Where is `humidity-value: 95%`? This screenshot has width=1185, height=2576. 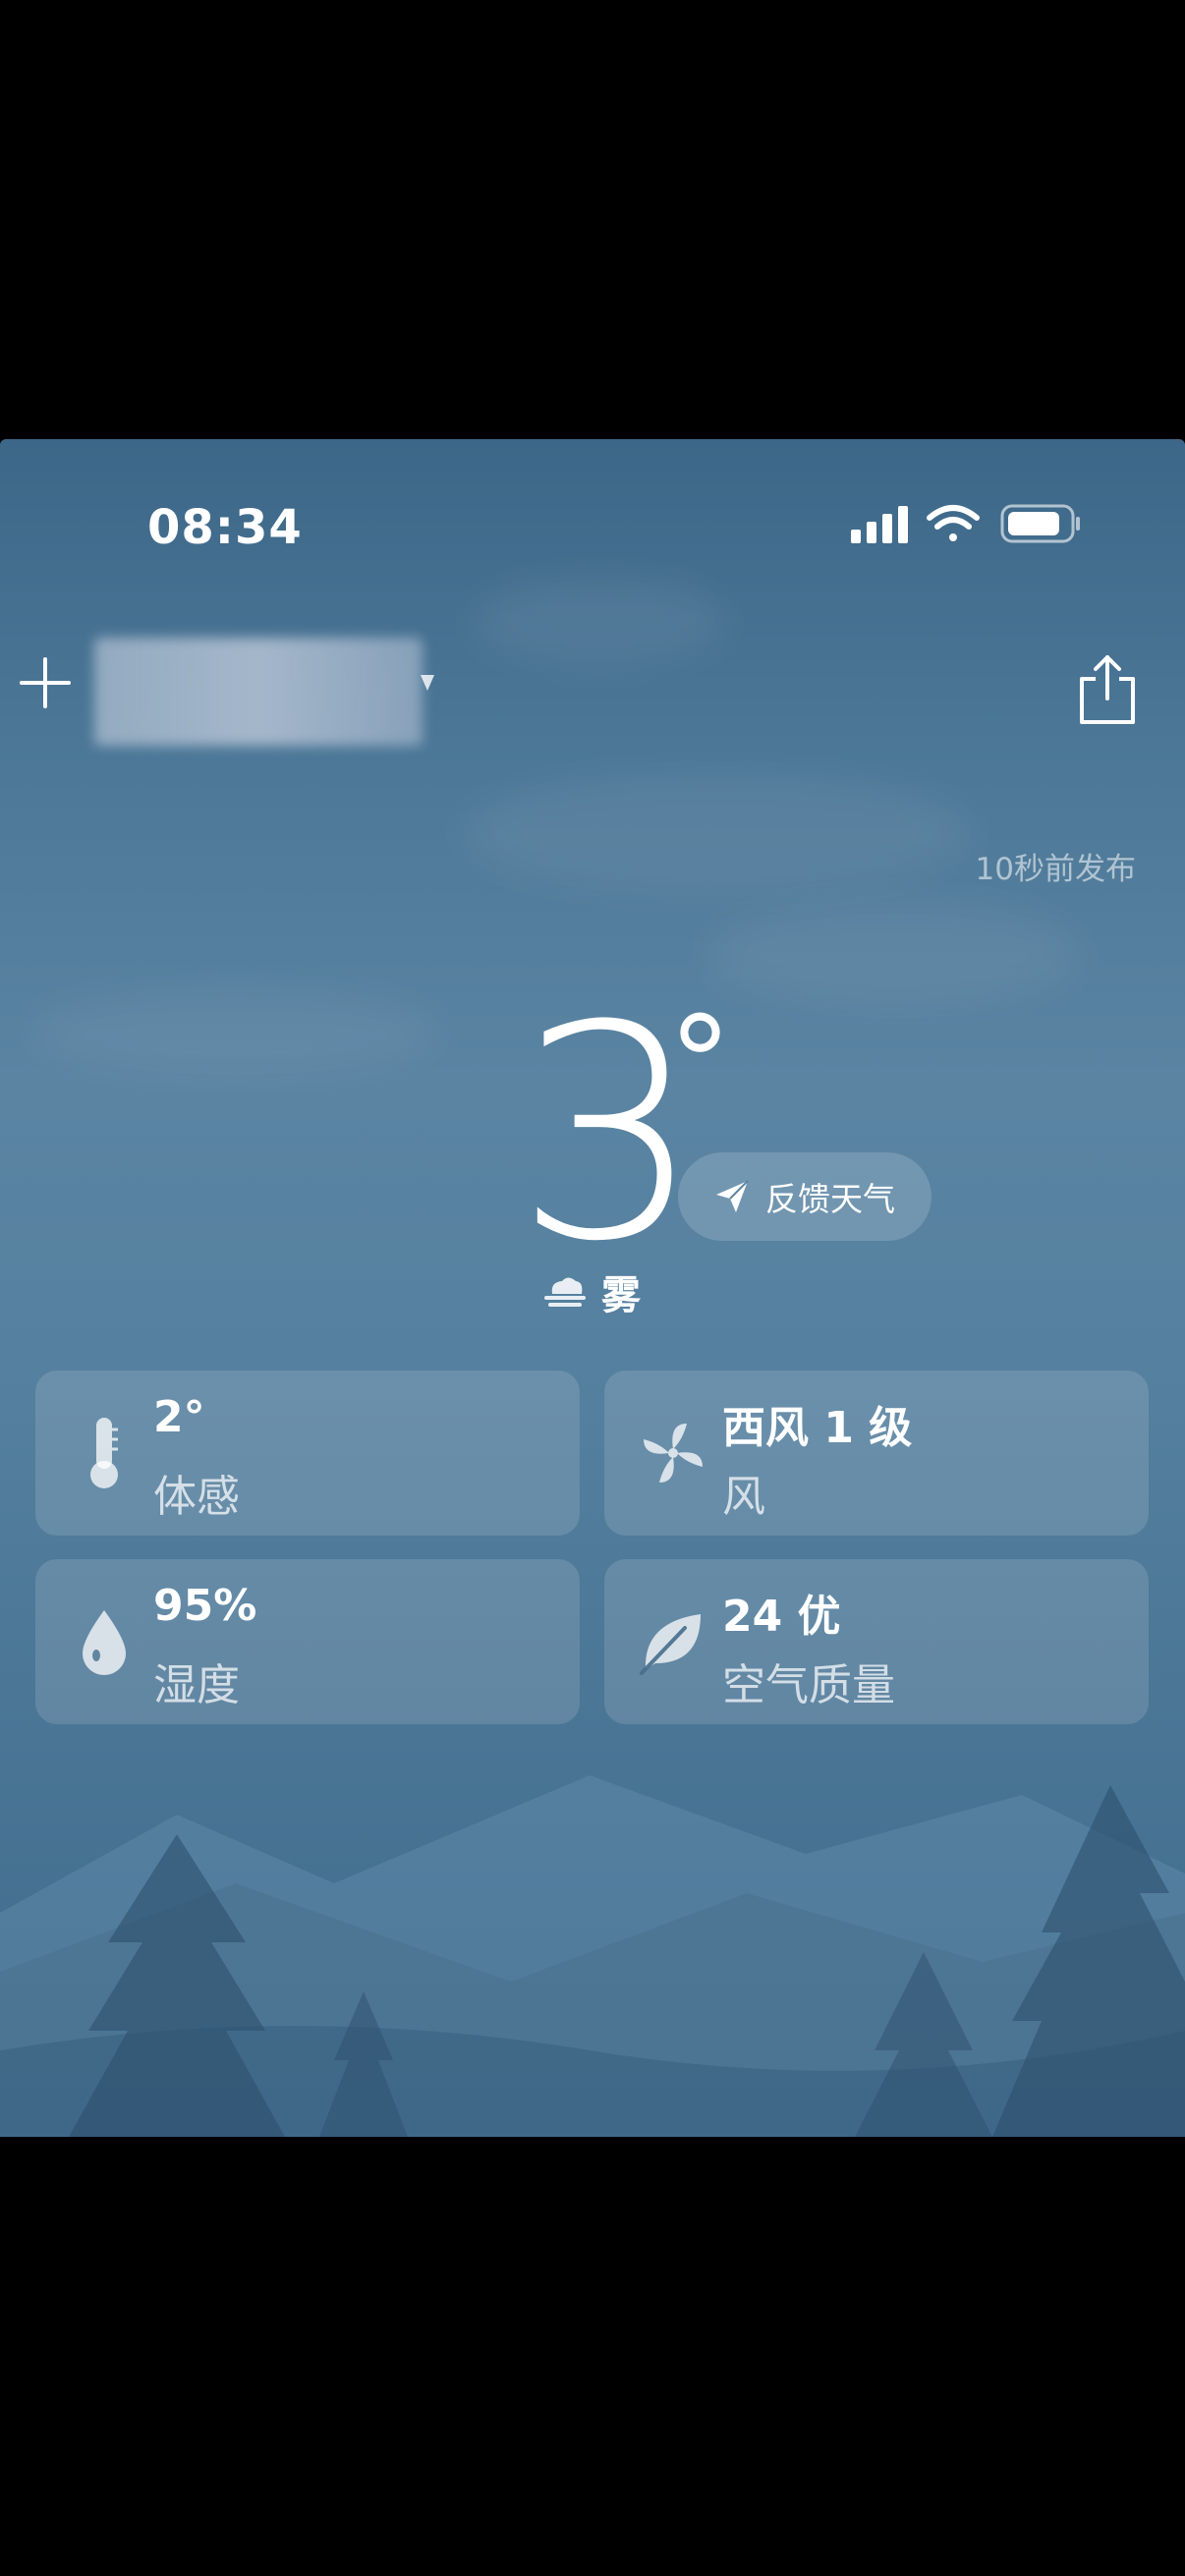 humidity-value: 95% is located at coordinates (205, 1606).